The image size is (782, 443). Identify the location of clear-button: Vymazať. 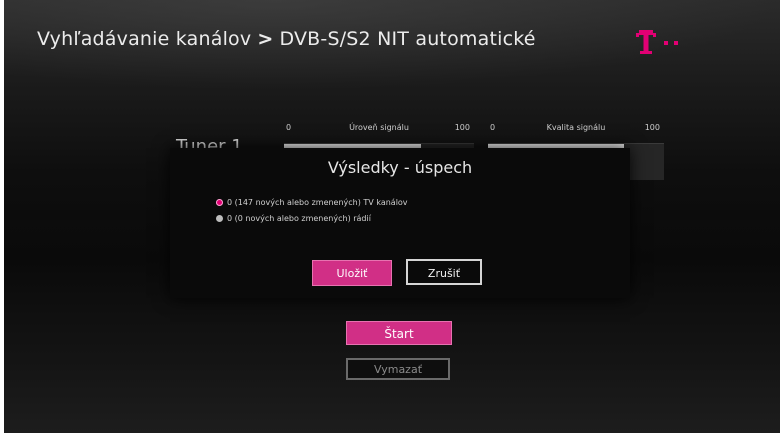
(398, 369).